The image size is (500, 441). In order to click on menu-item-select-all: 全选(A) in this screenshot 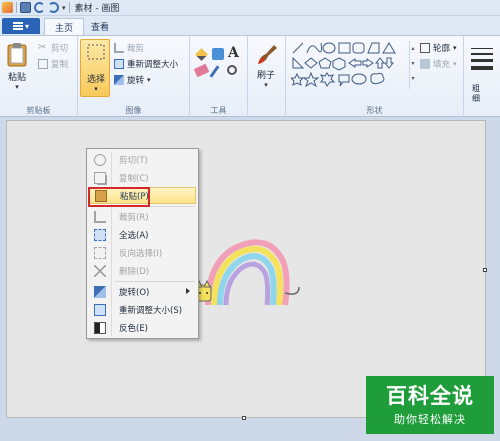, I will do `click(142, 234)`.